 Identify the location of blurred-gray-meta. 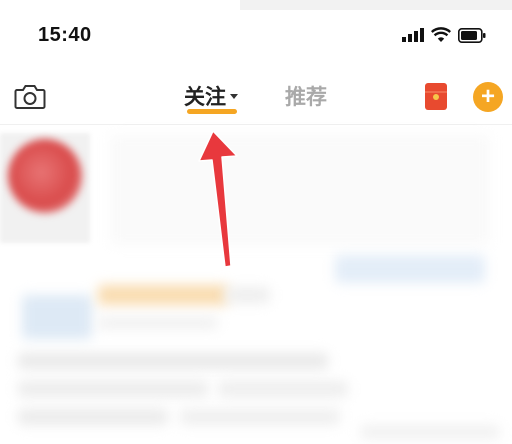
(247, 295).